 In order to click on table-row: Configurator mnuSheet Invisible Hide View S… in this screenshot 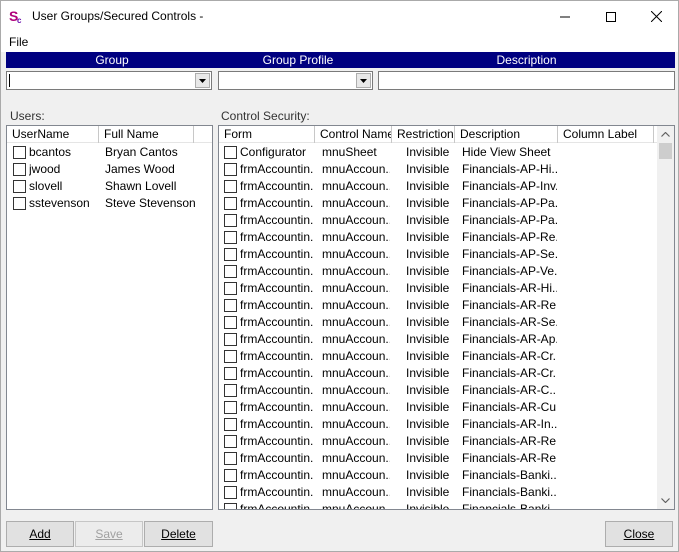, I will do `click(446, 152)`.